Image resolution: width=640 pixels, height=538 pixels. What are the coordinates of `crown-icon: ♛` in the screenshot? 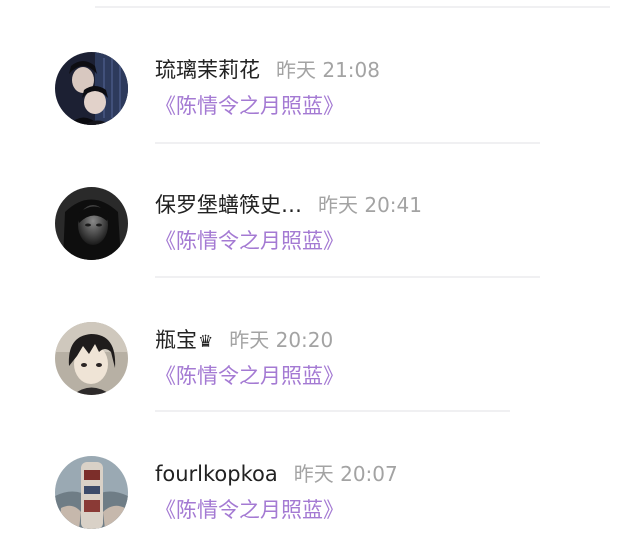 It's located at (206, 342).